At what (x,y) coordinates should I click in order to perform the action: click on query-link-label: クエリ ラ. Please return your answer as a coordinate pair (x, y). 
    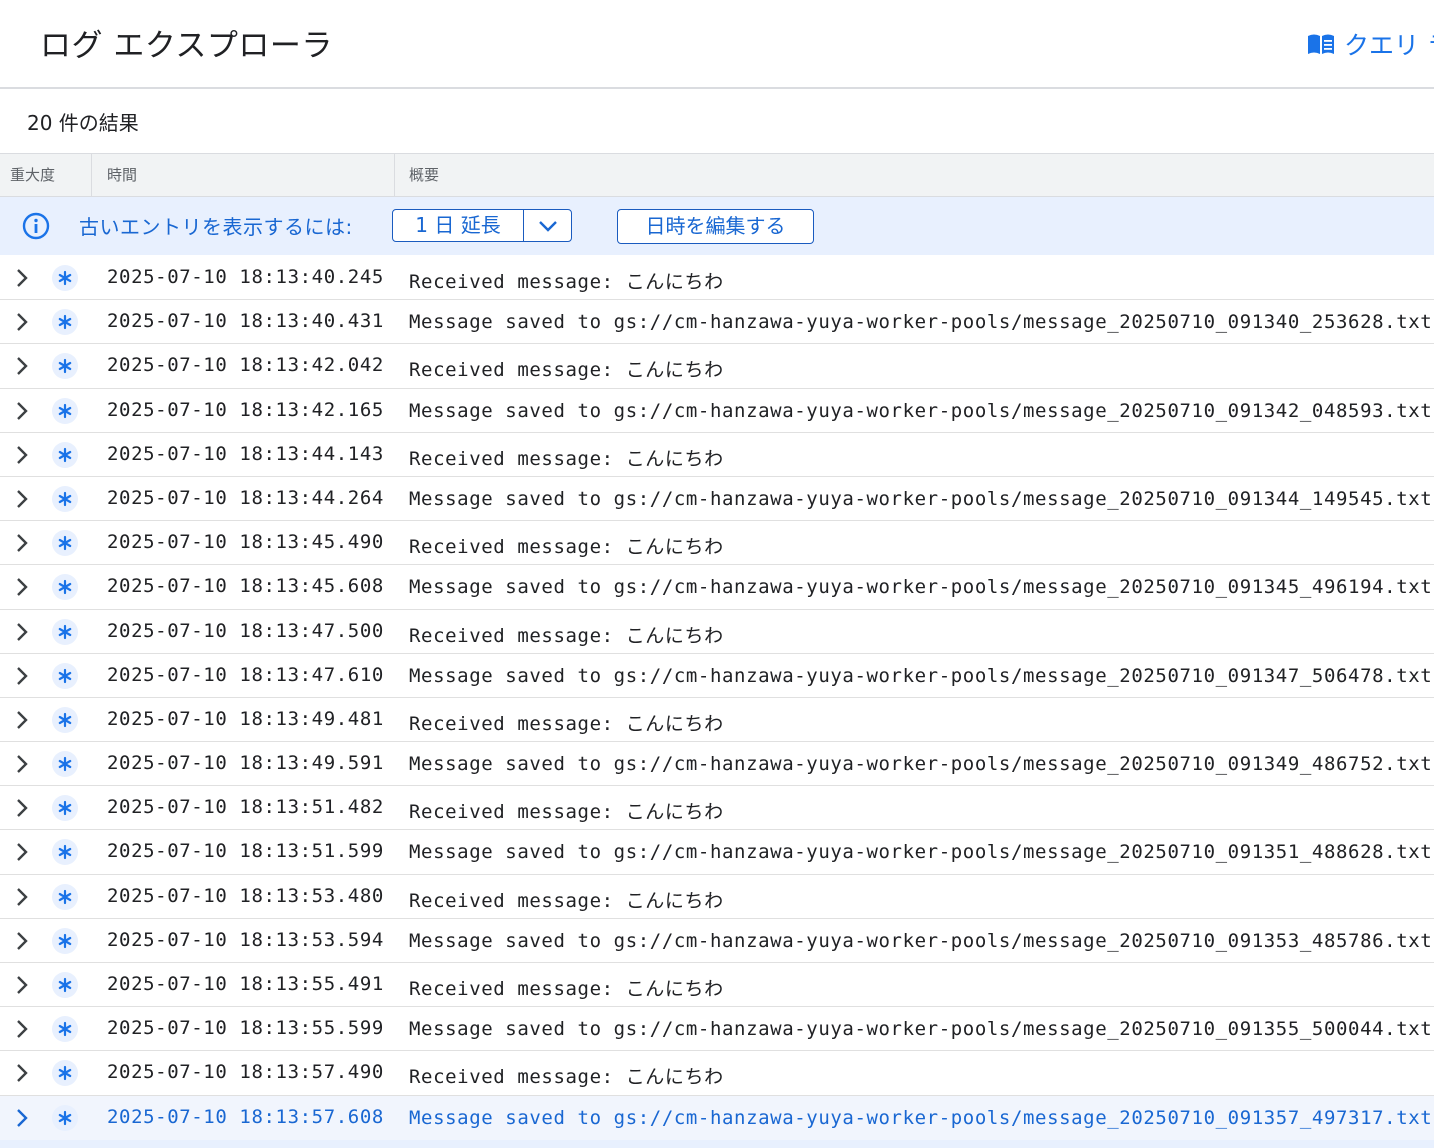
    Looking at the image, I should click on (1389, 45).